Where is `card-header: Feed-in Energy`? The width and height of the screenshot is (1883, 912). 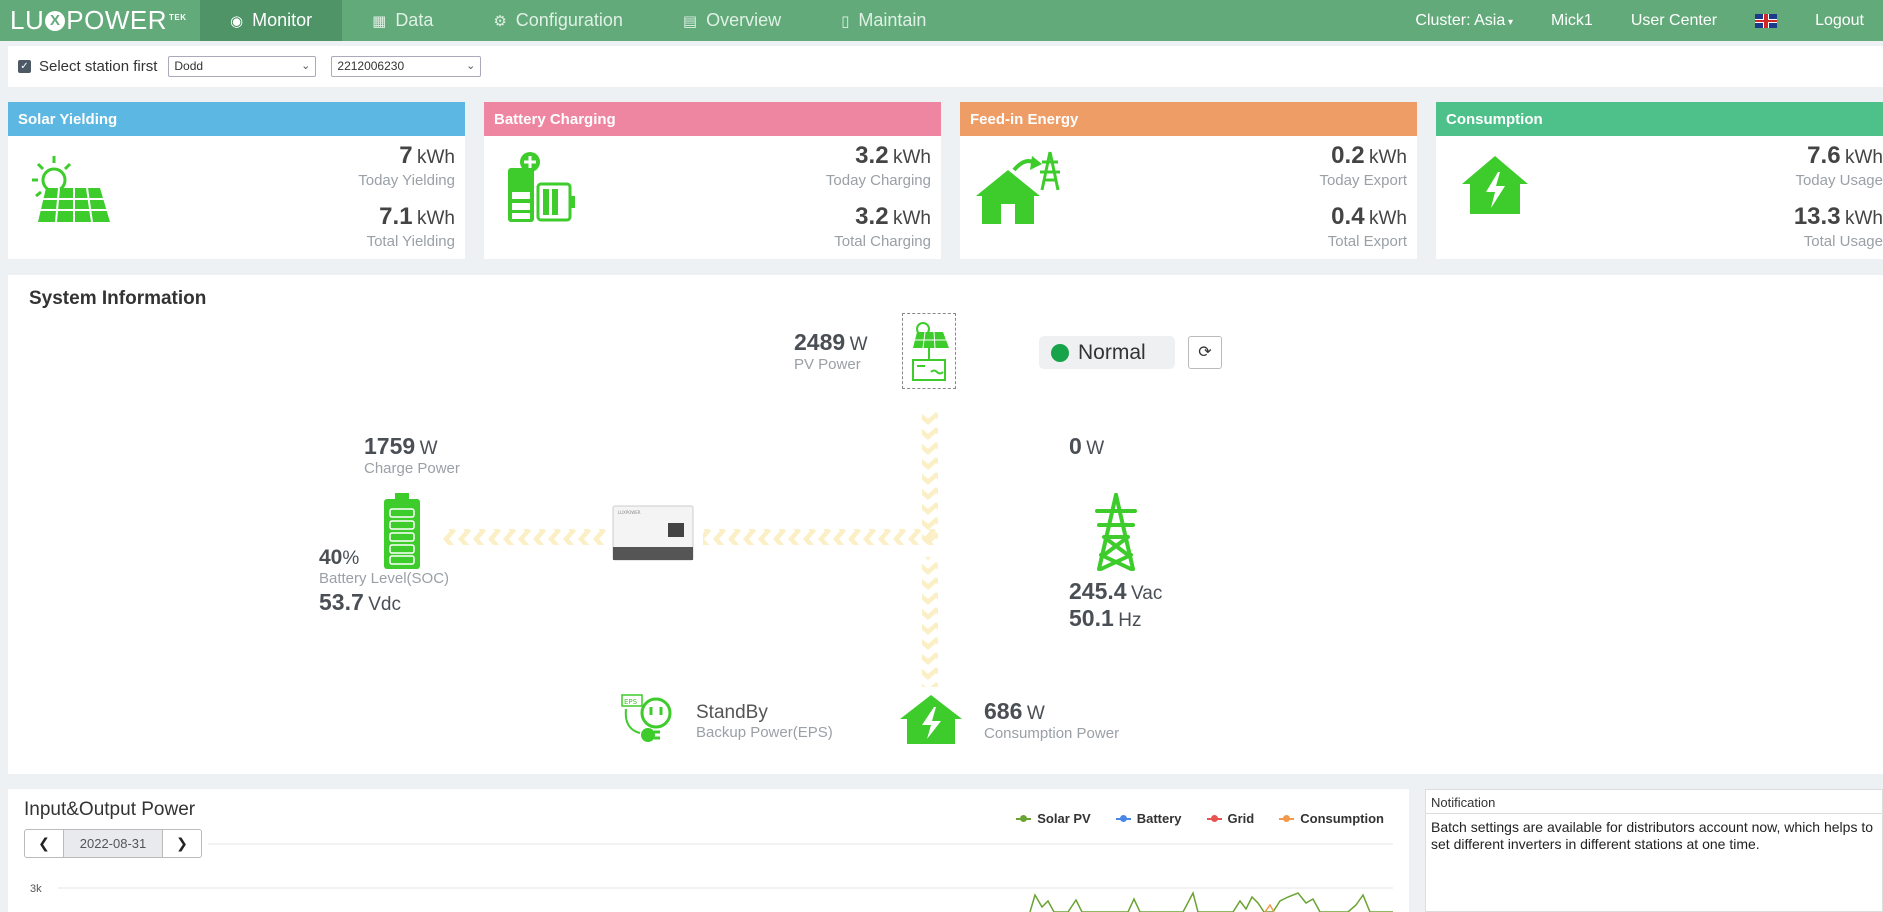 card-header: Feed-in Energy is located at coordinates (1188, 119).